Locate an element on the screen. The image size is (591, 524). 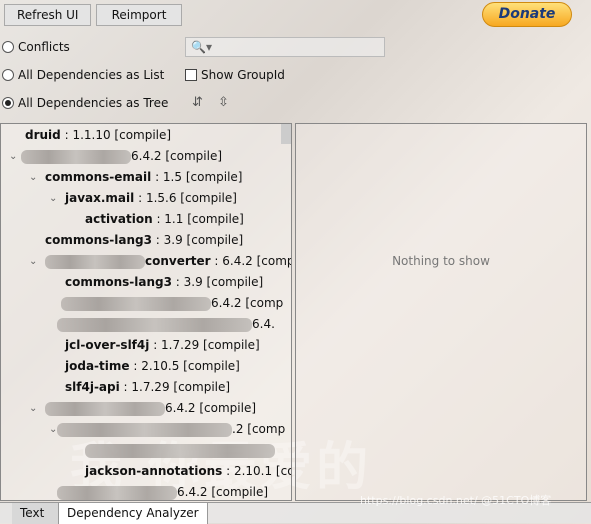
artifact-version: 6.4. is located at coordinates (263, 324).